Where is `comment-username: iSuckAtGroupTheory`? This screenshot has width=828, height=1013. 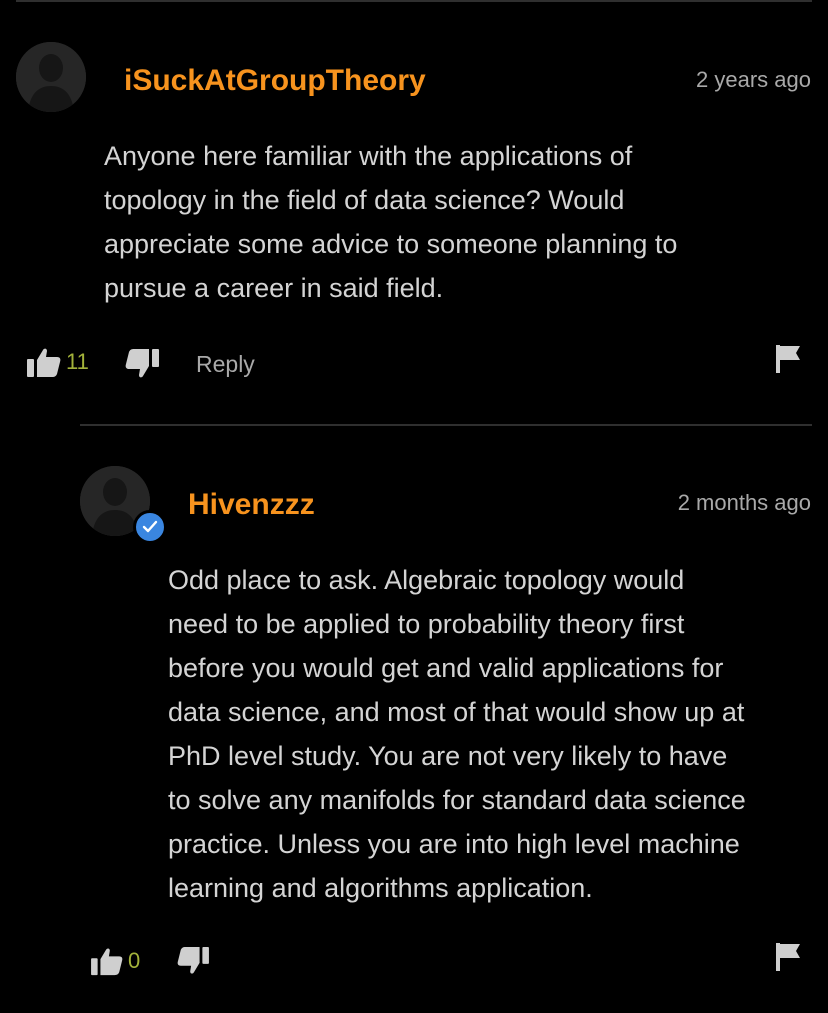 comment-username: iSuckAtGroupTheory is located at coordinates (275, 81).